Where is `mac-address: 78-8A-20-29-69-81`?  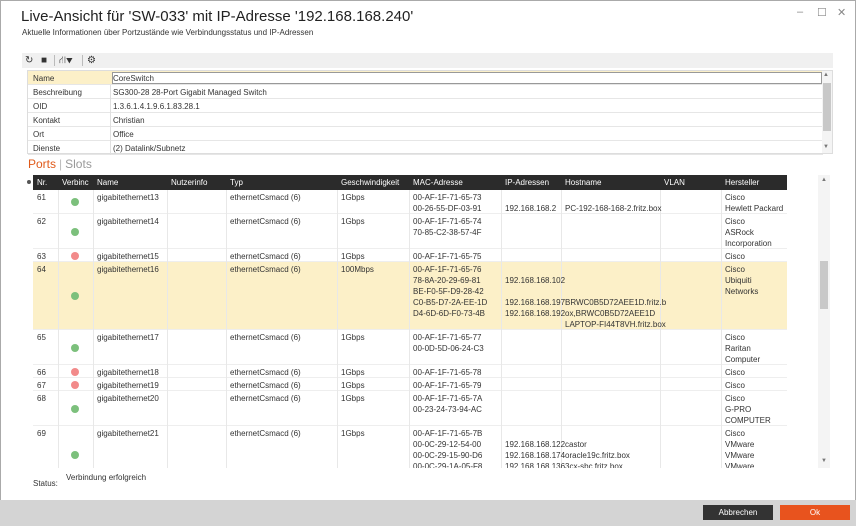
mac-address: 78-8A-20-29-69-81 is located at coordinates (447, 280).